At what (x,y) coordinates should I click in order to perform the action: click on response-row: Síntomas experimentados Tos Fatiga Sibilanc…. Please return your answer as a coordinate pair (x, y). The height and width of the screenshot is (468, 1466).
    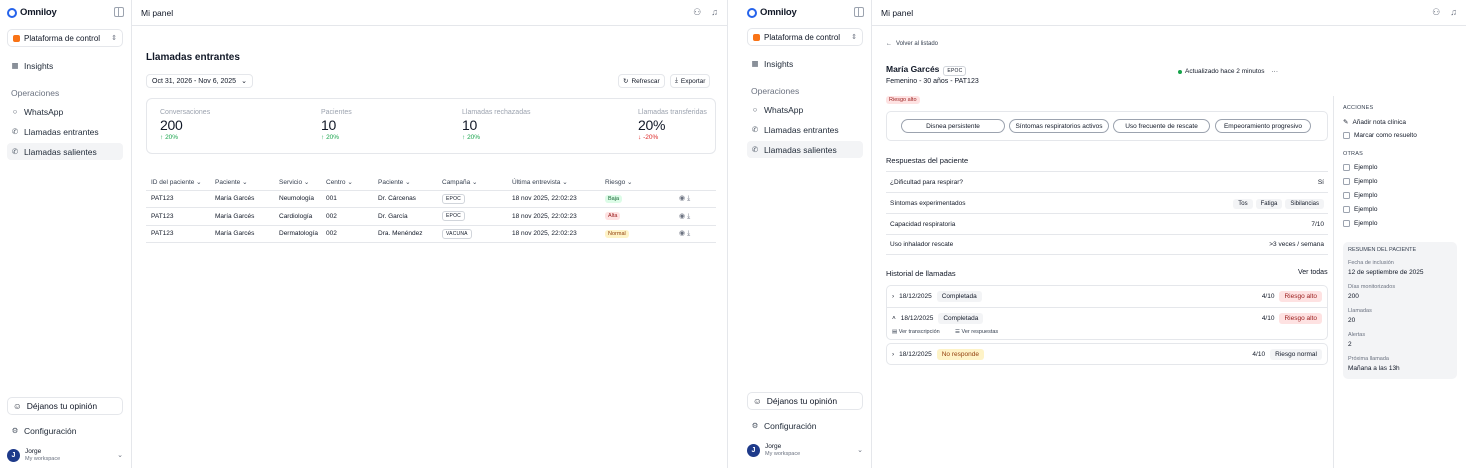
    Looking at the image, I should click on (1107, 202).